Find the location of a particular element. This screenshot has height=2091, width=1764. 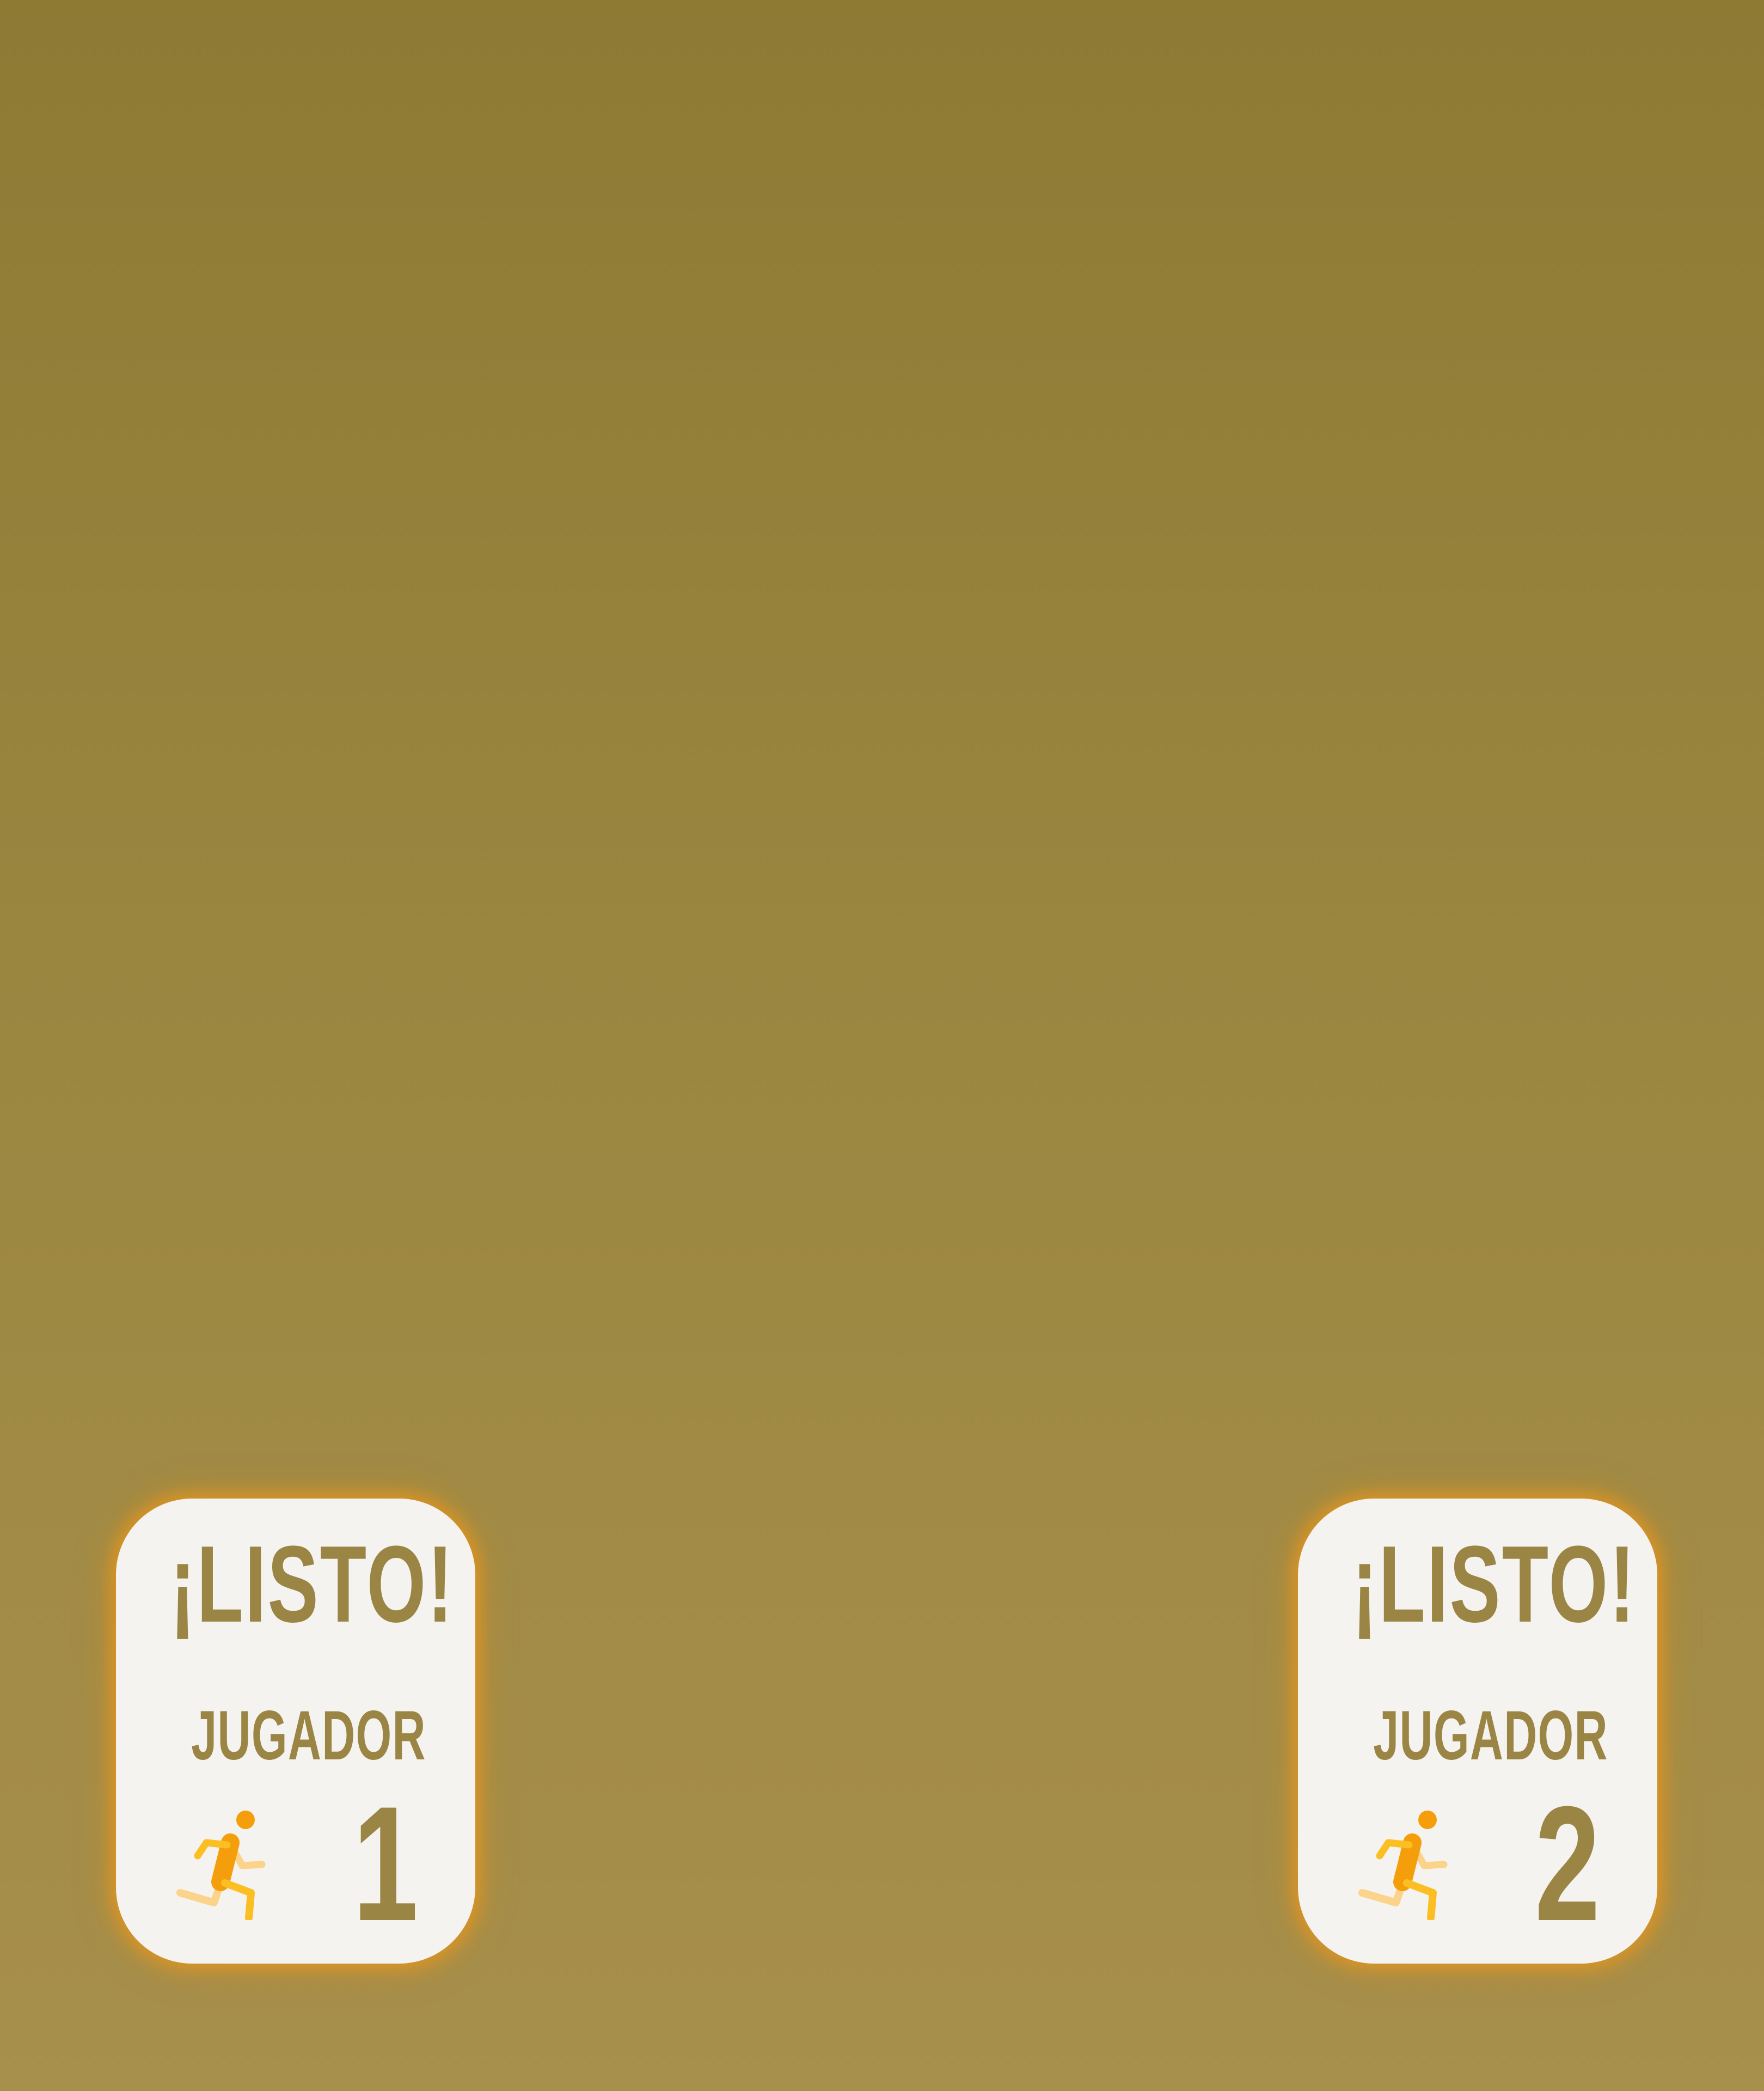

player-number: 1 is located at coordinates (385, 1863).